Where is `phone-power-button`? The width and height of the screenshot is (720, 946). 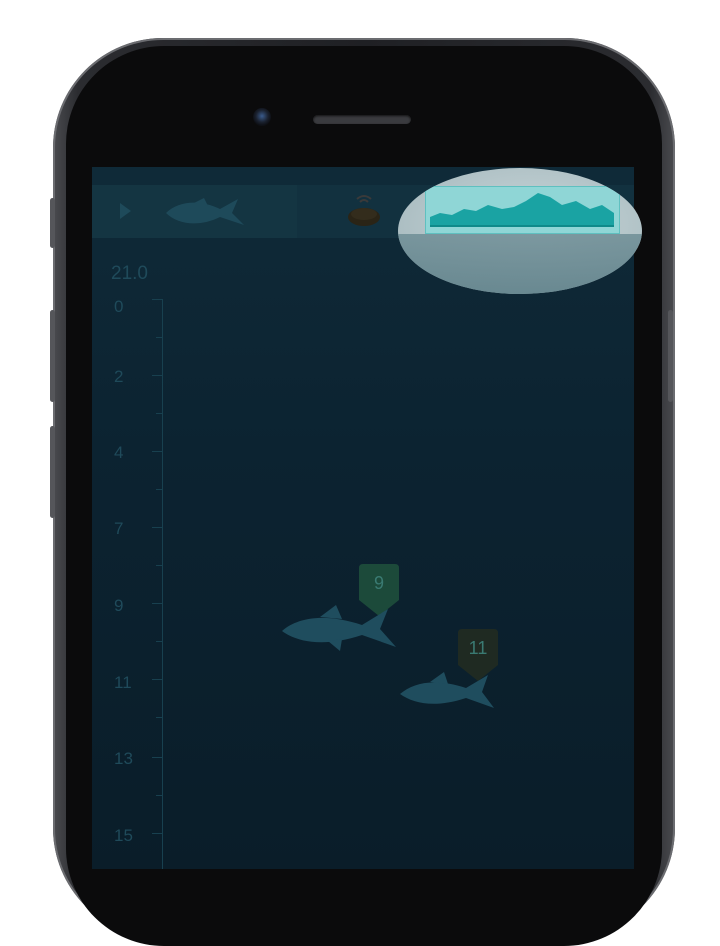 phone-power-button is located at coordinates (670, 356).